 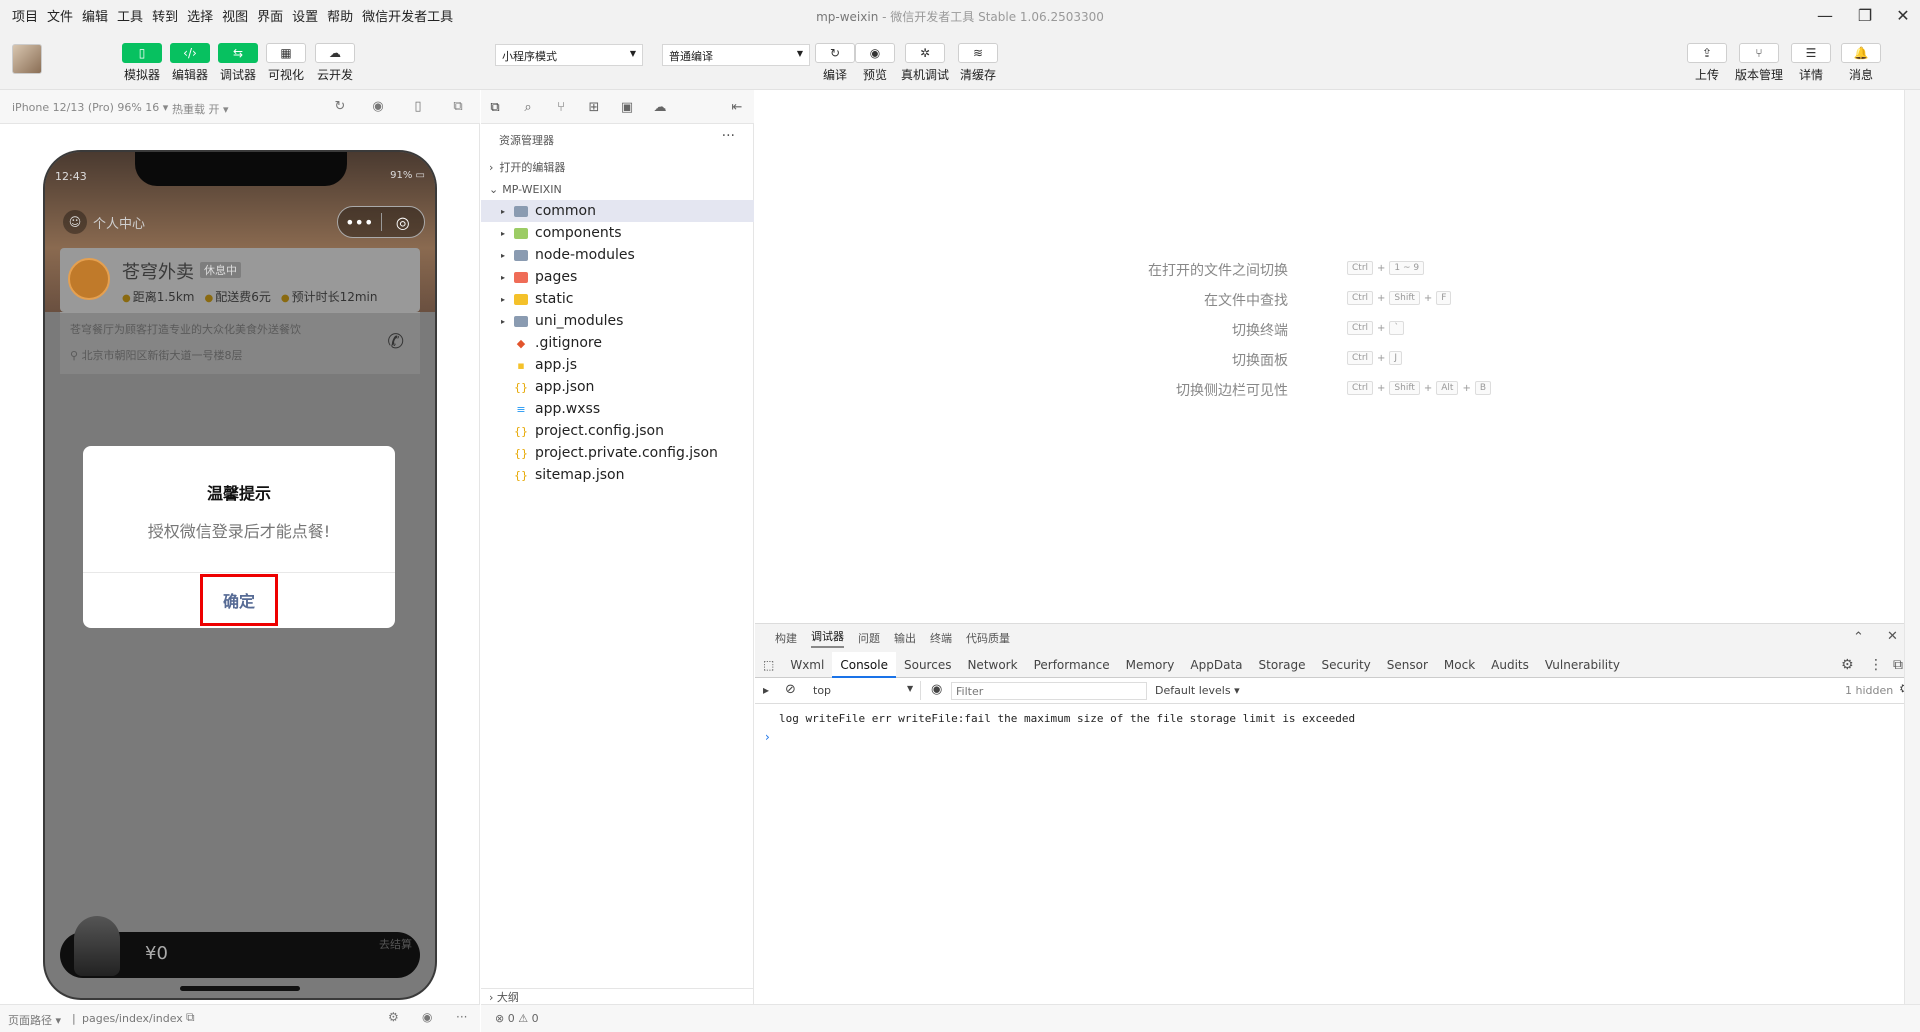 I want to click on minimize-button: —, so click(x=1825, y=15).